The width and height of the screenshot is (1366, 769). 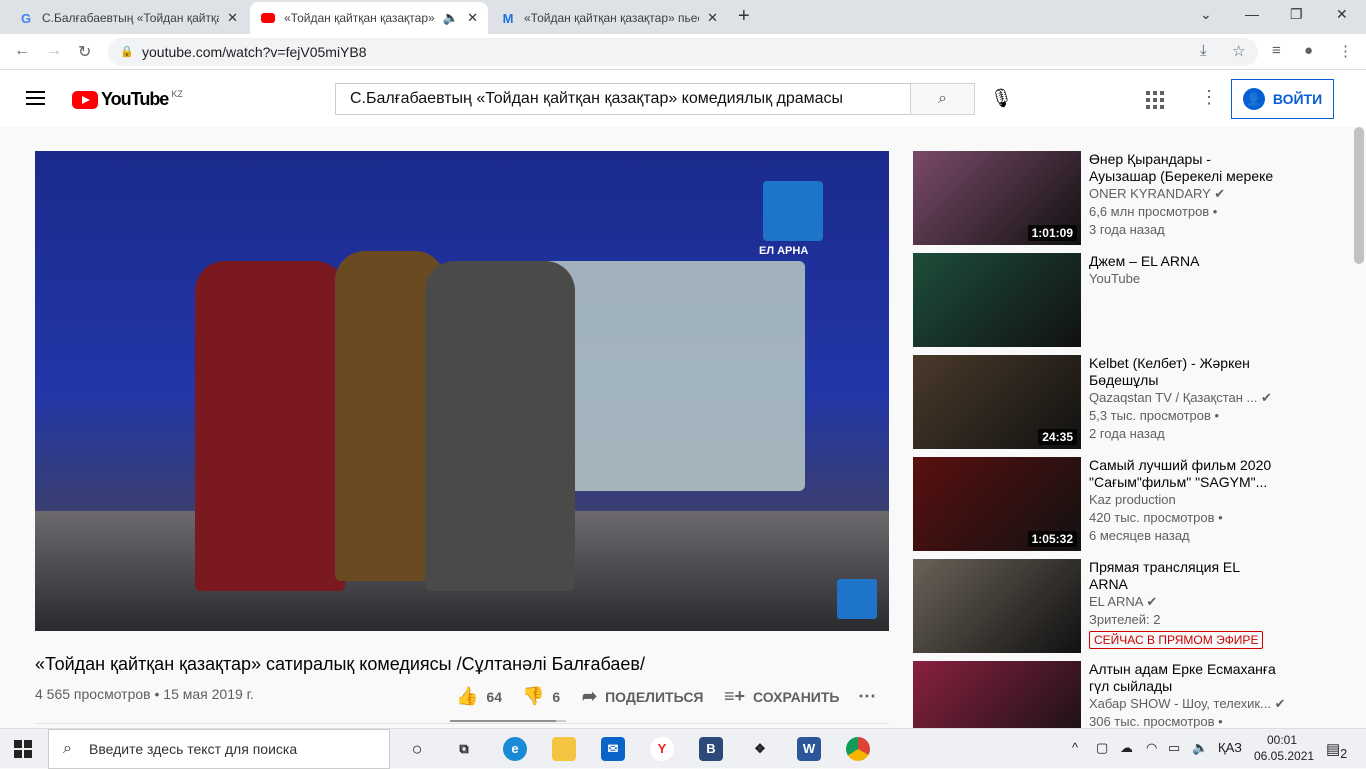 I want to click on more-actions-button: ⋯, so click(x=867, y=696).